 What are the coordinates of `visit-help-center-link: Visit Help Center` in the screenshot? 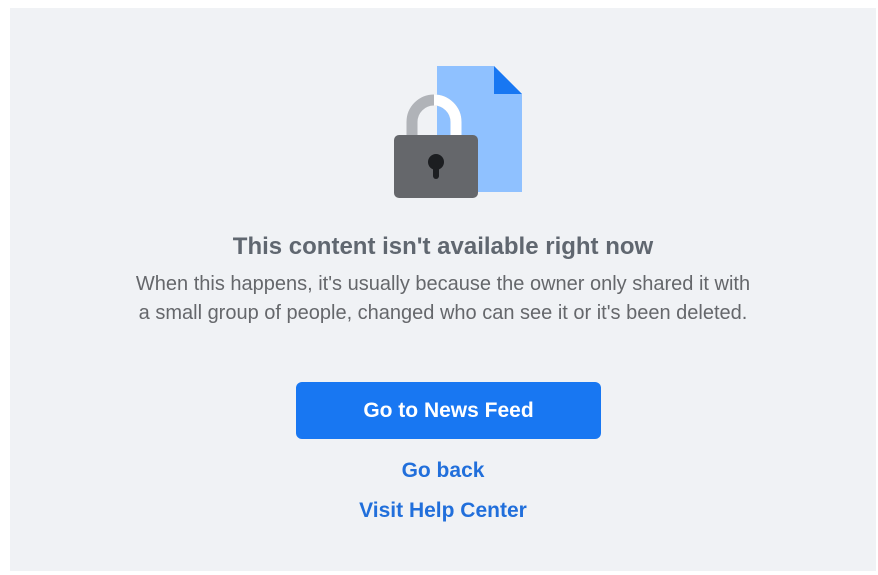 It's located at (443, 511).